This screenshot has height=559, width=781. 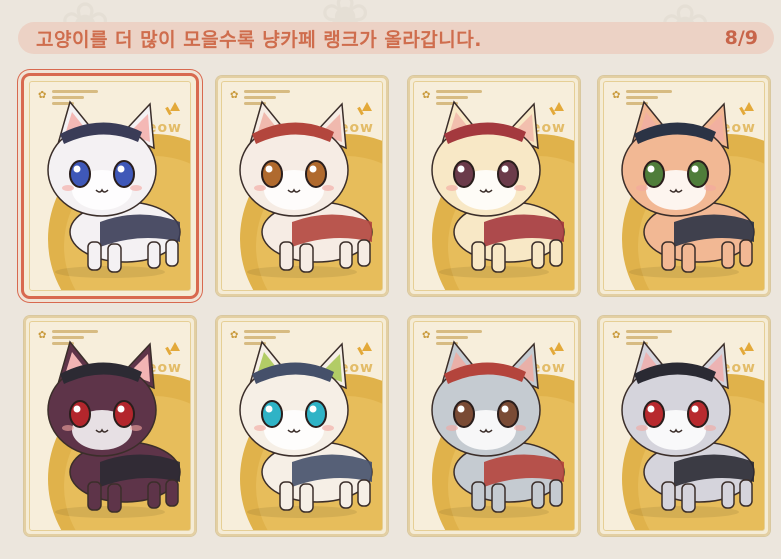 What do you see at coordinates (259, 39) in the screenshot?
I see `banner-message: 고양이를 더 많이 모을수록 냥카페 랭크가 올라갑니다.` at bounding box center [259, 39].